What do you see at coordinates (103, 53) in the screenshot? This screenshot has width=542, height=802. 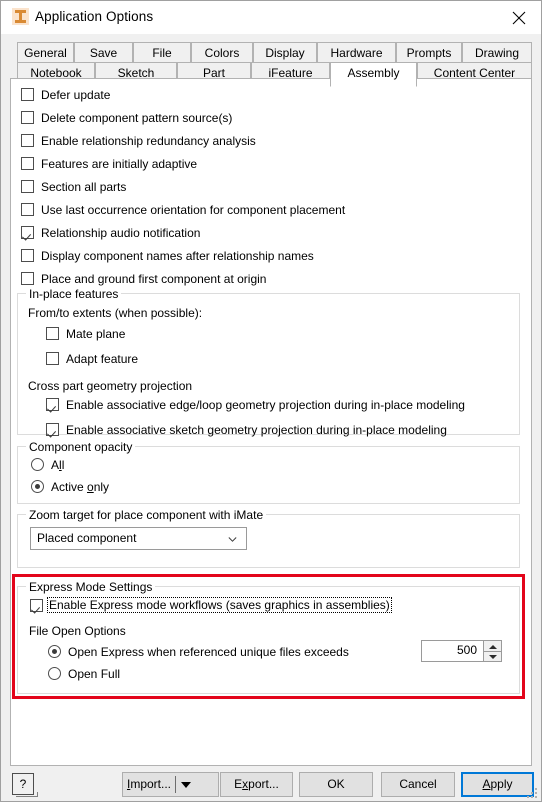 I see `tab-save: Save` at bounding box center [103, 53].